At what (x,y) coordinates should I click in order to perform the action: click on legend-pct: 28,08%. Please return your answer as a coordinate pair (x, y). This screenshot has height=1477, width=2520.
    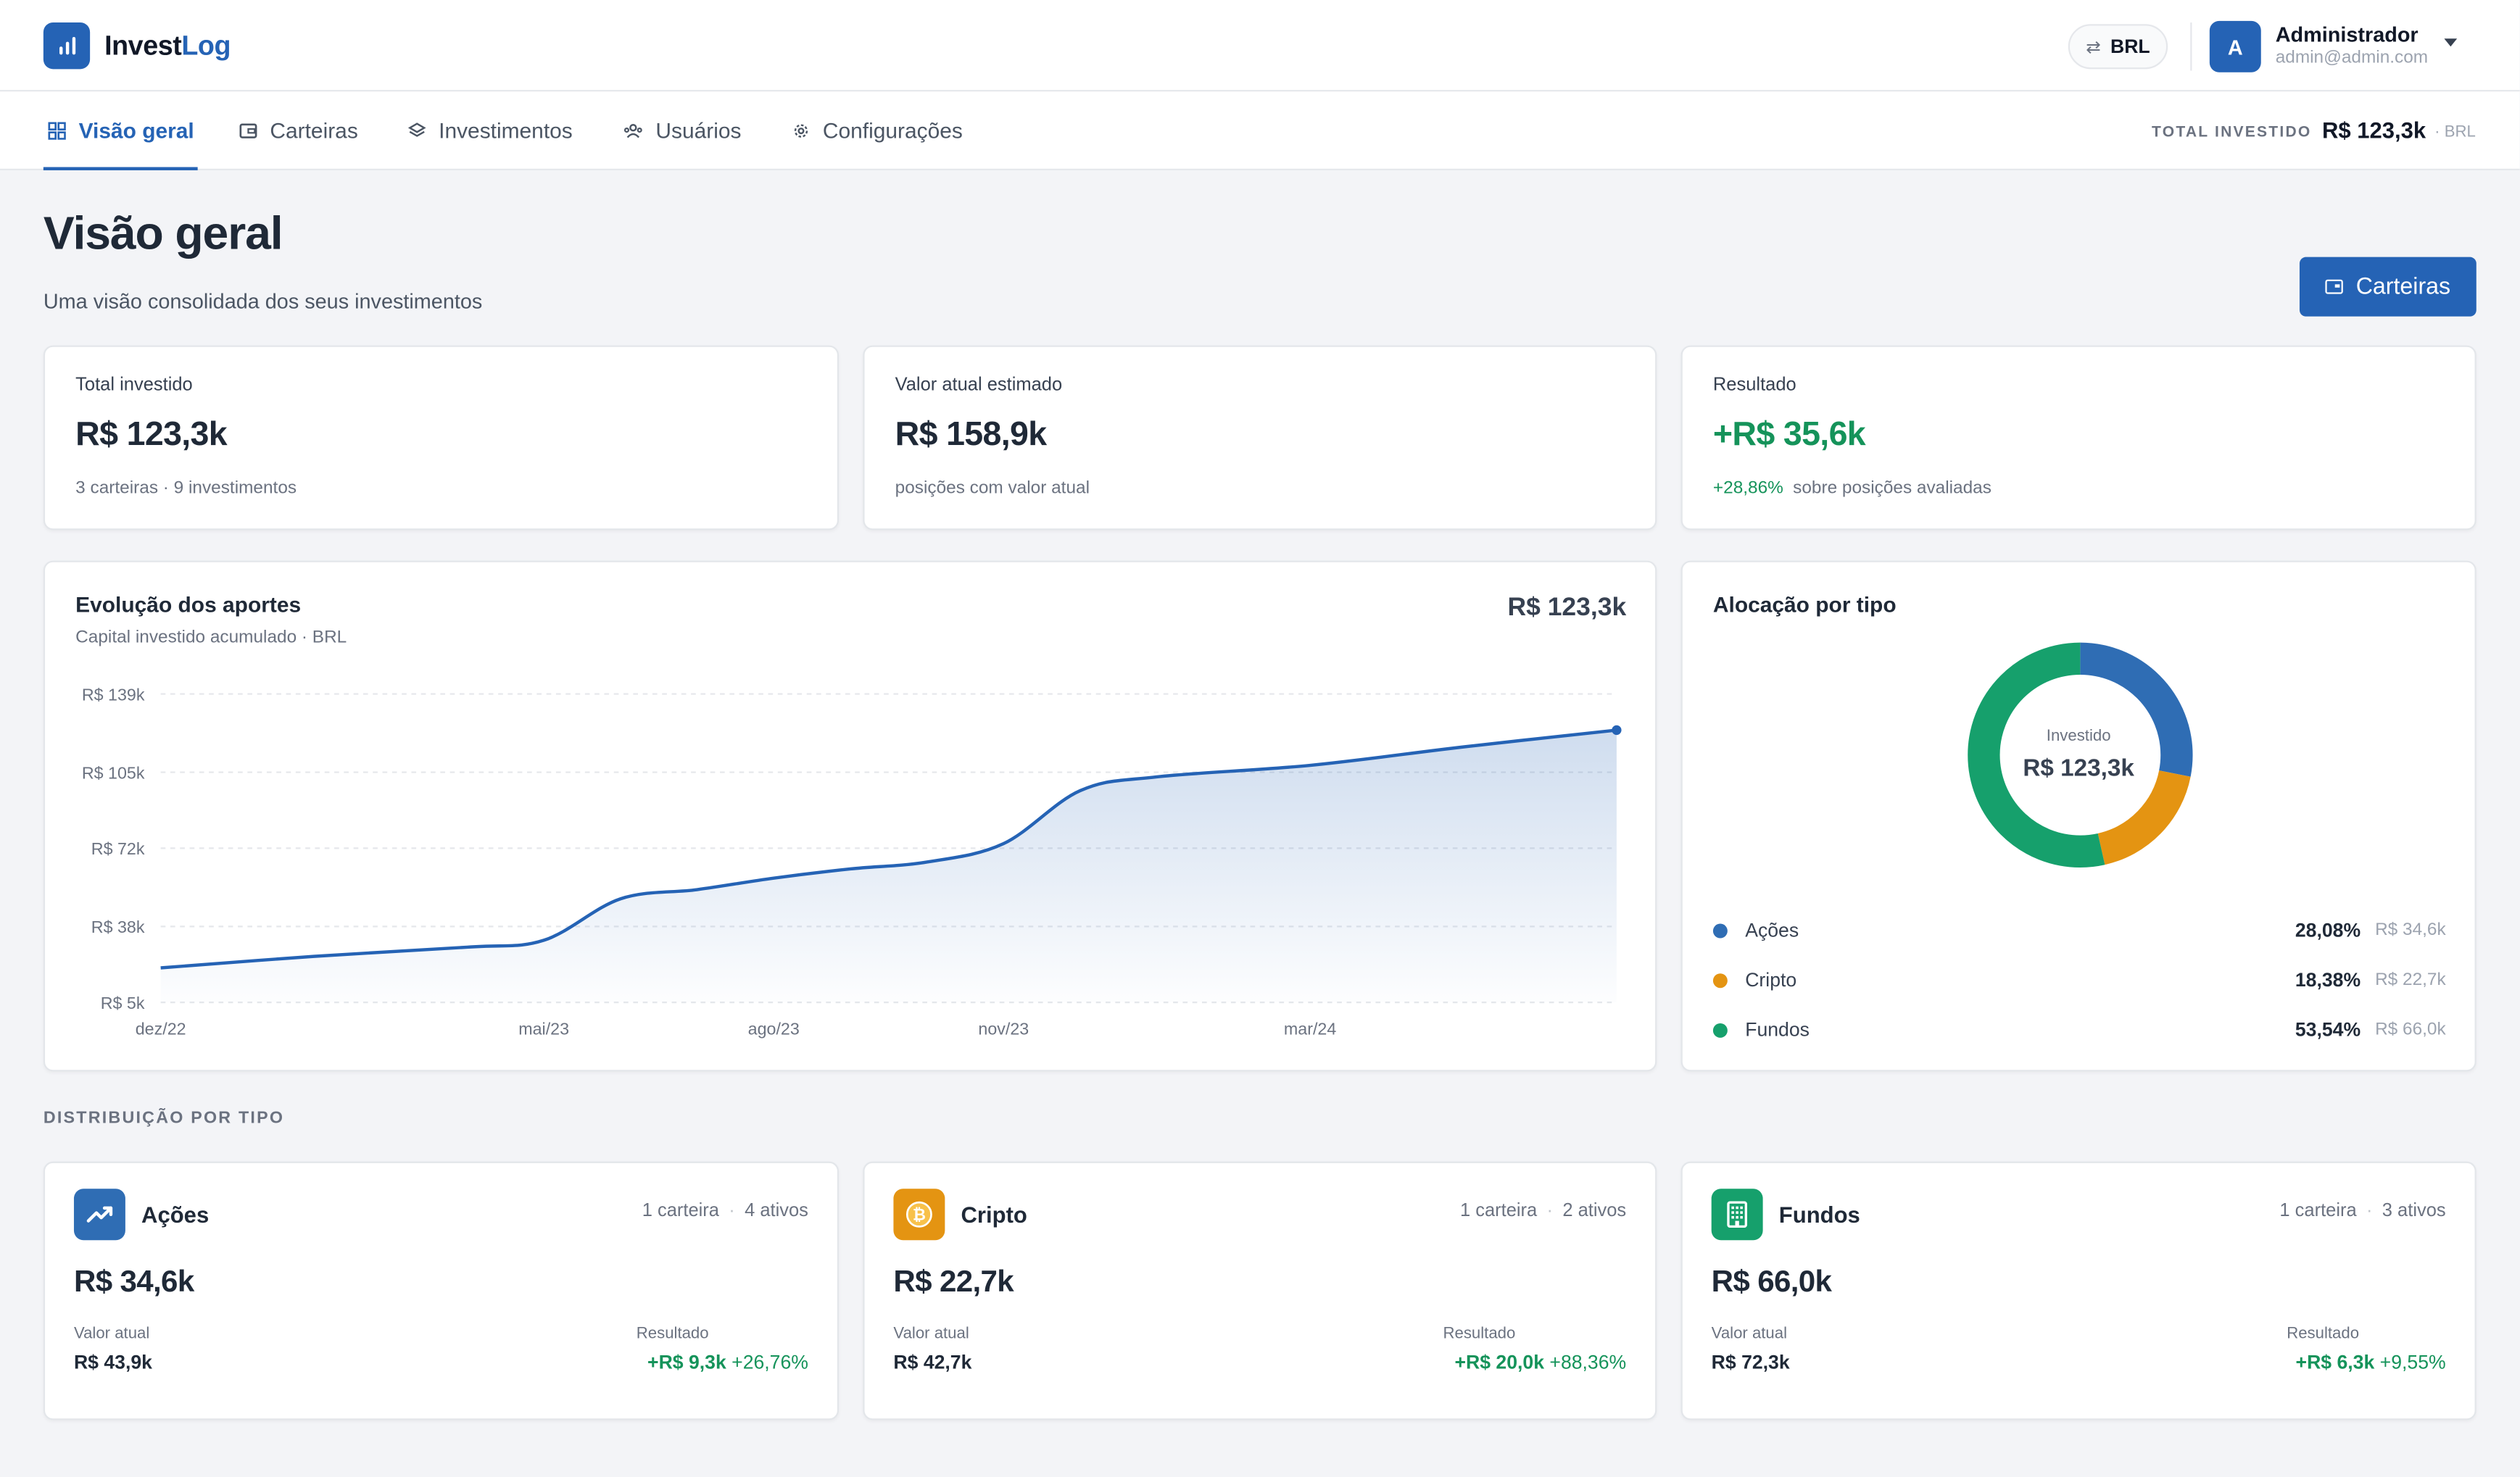
    Looking at the image, I should click on (2328, 929).